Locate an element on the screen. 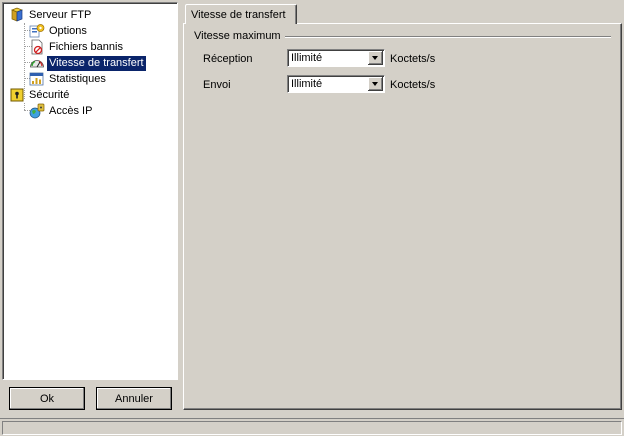 The height and width of the screenshot is (436, 624). tree-node-security: Sécurité is located at coordinates (40, 95).